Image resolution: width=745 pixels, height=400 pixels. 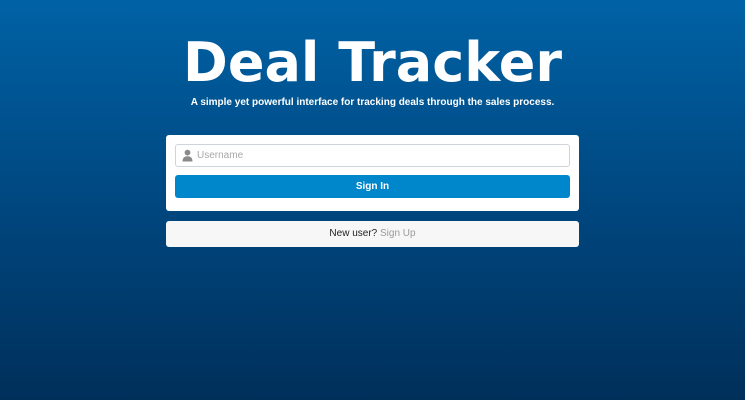 I want to click on login-card: Sign In, so click(x=372, y=173).